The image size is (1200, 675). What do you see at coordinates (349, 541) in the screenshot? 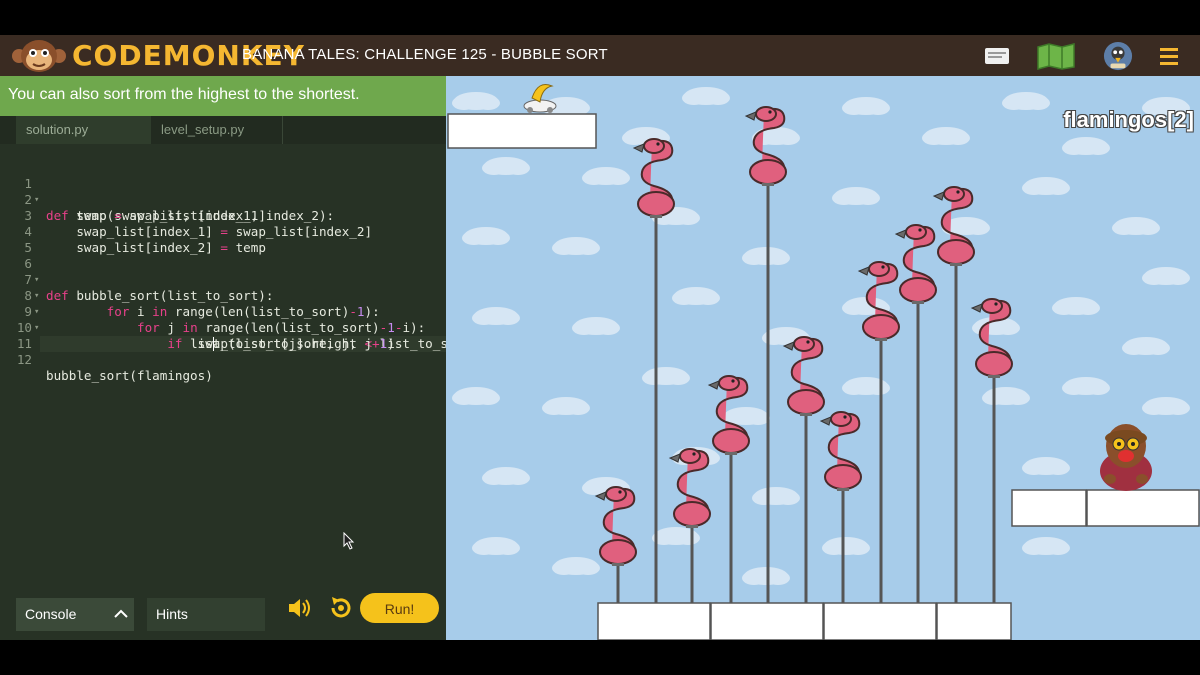
I see `mouse-cursor-icon` at bounding box center [349, 541].